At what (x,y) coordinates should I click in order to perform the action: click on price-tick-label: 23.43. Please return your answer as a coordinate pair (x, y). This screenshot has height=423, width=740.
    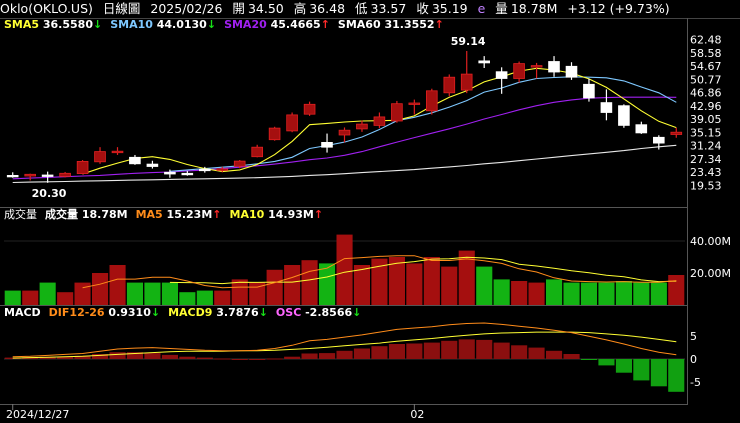
    Looking at the image, I should click on (706, 172).